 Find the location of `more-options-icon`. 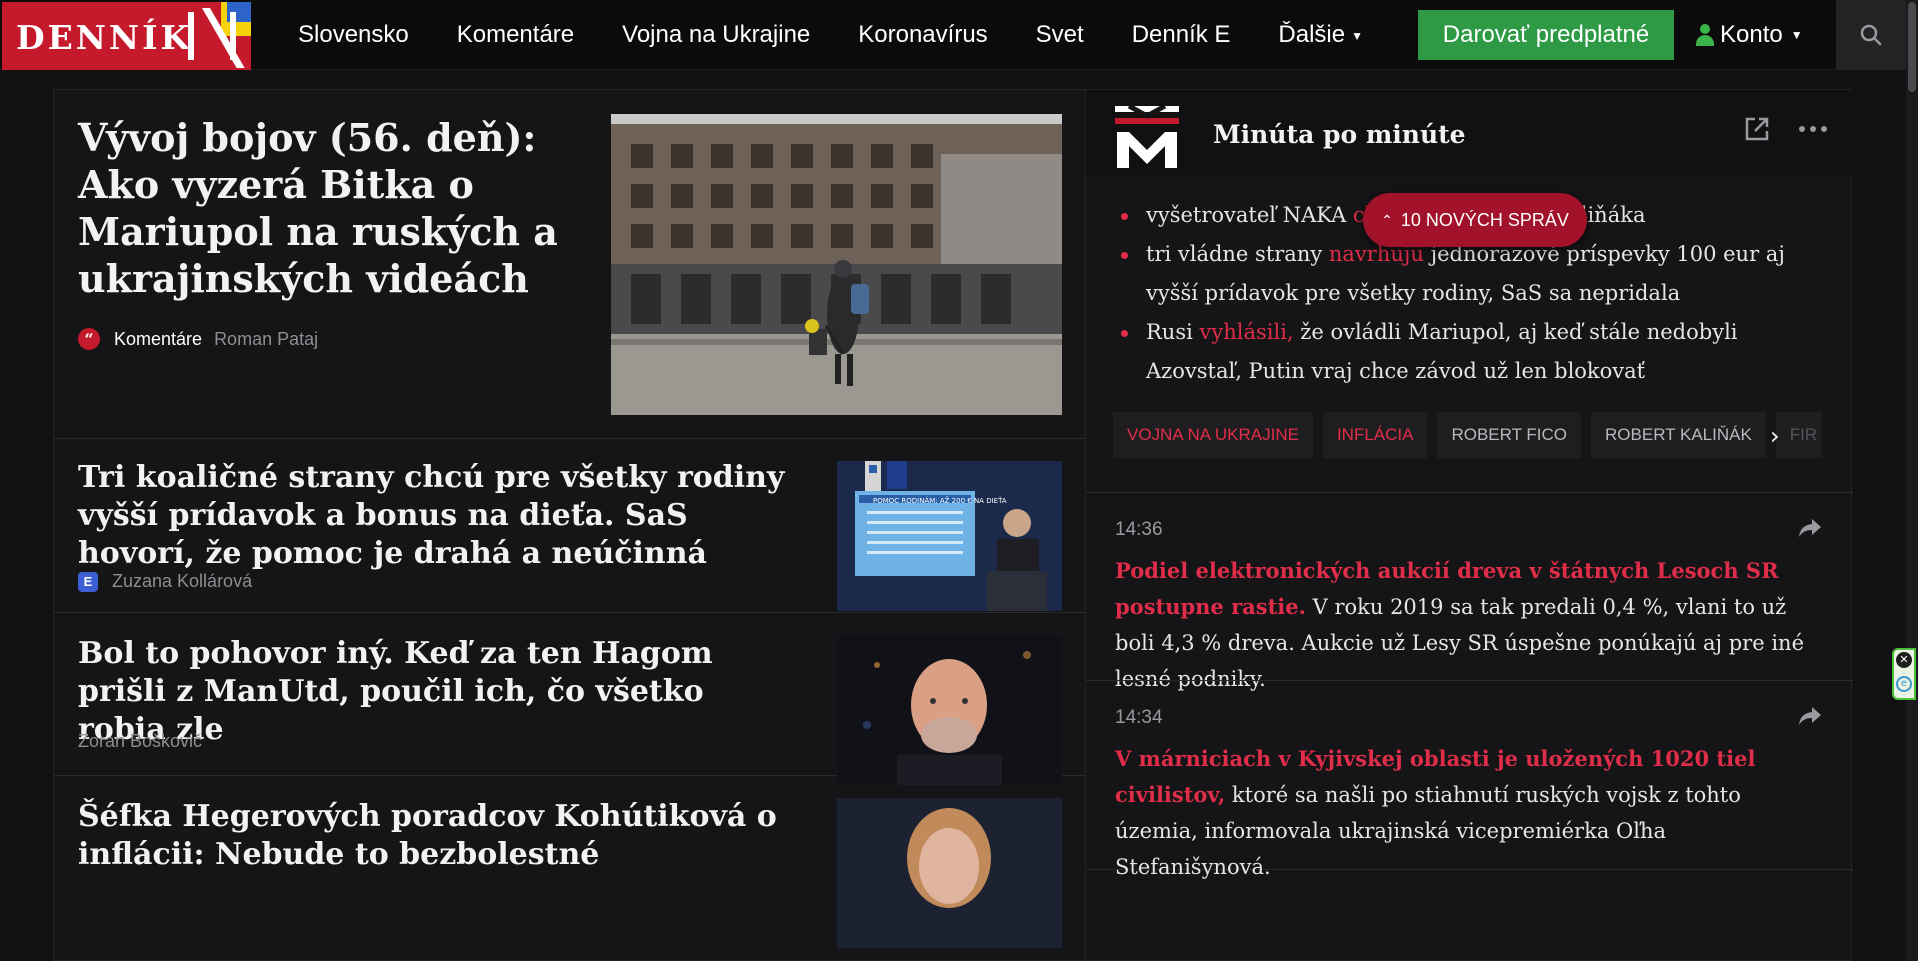

more-options-icon is located at coordinates (1813, 129).